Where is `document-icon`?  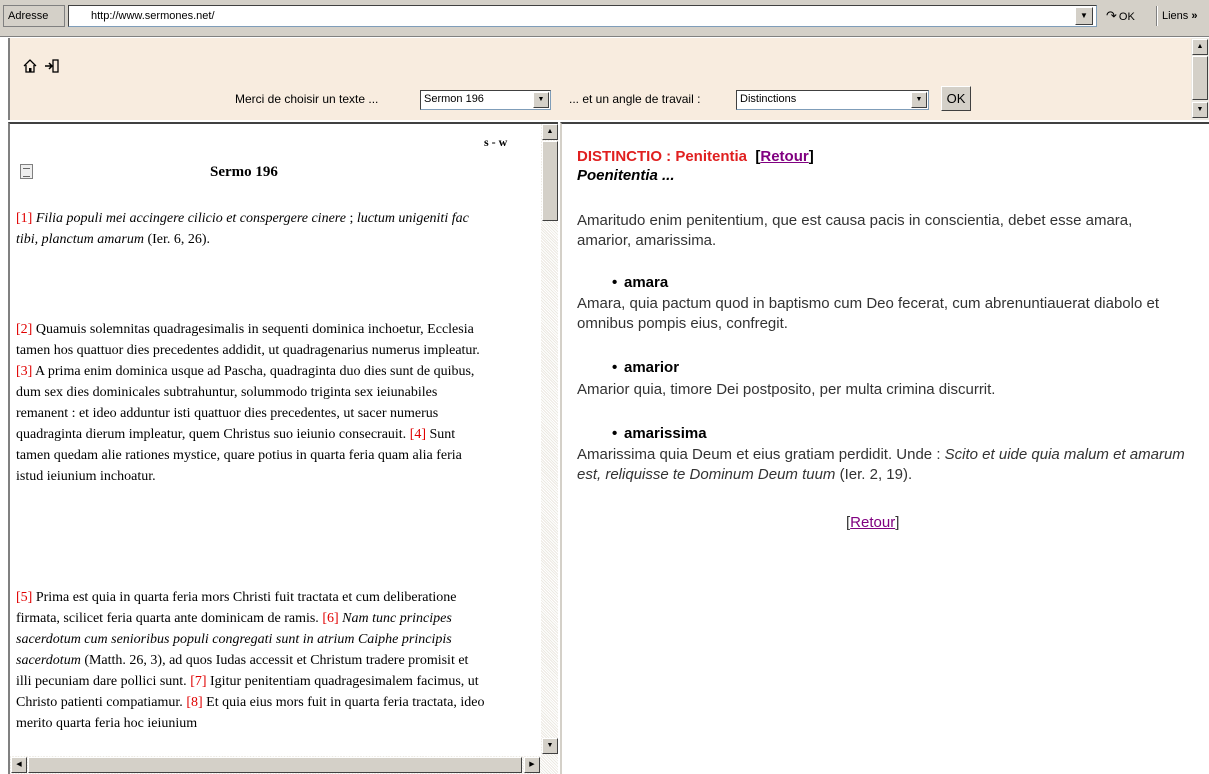 document-icon is located at coordinates (26, 171).